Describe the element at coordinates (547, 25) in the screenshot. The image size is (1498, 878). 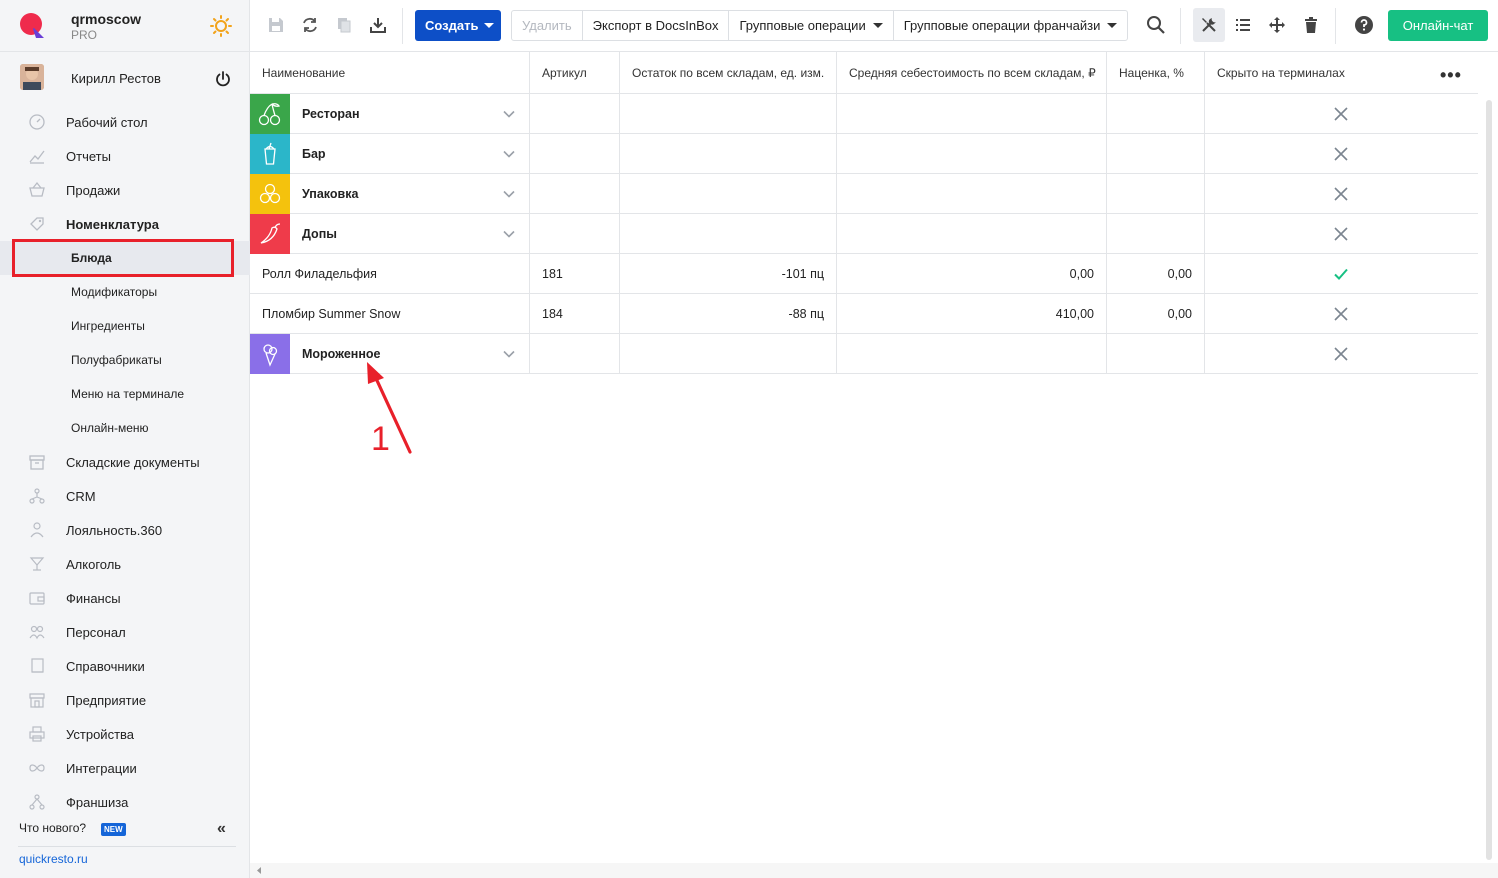
I see `delete-button: Удалить` at that location.